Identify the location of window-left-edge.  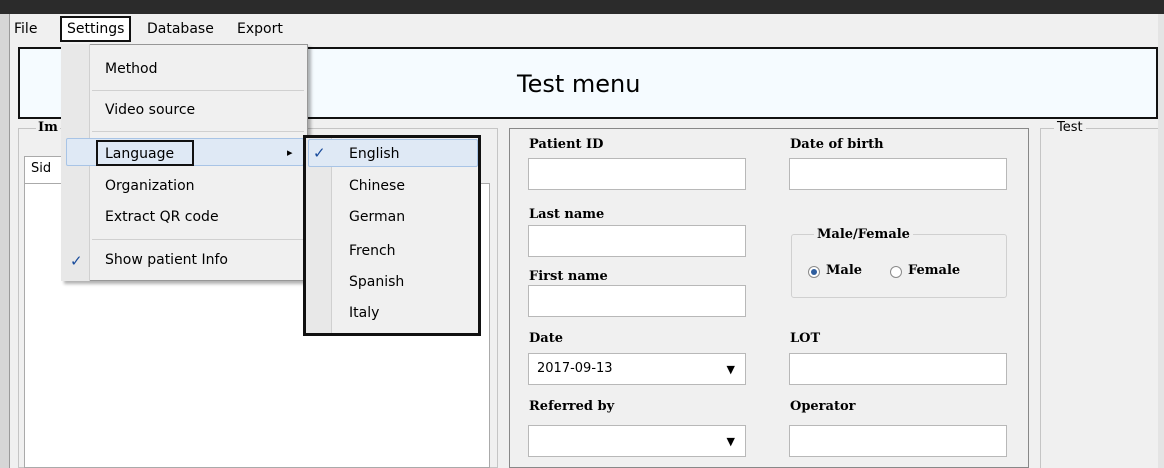
(5, 241).